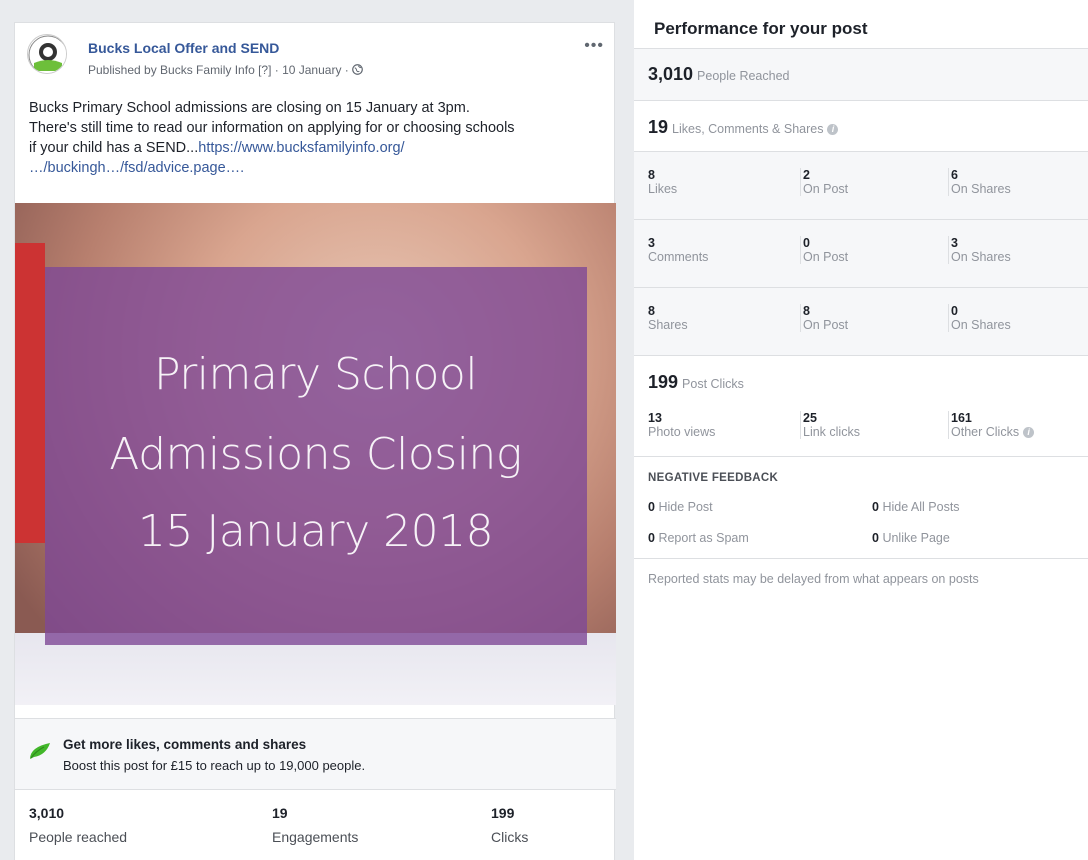 The height and width of the screenshot is (860, 1088). I want to click on neg-label: Hide All Posts, so click(921, 507).